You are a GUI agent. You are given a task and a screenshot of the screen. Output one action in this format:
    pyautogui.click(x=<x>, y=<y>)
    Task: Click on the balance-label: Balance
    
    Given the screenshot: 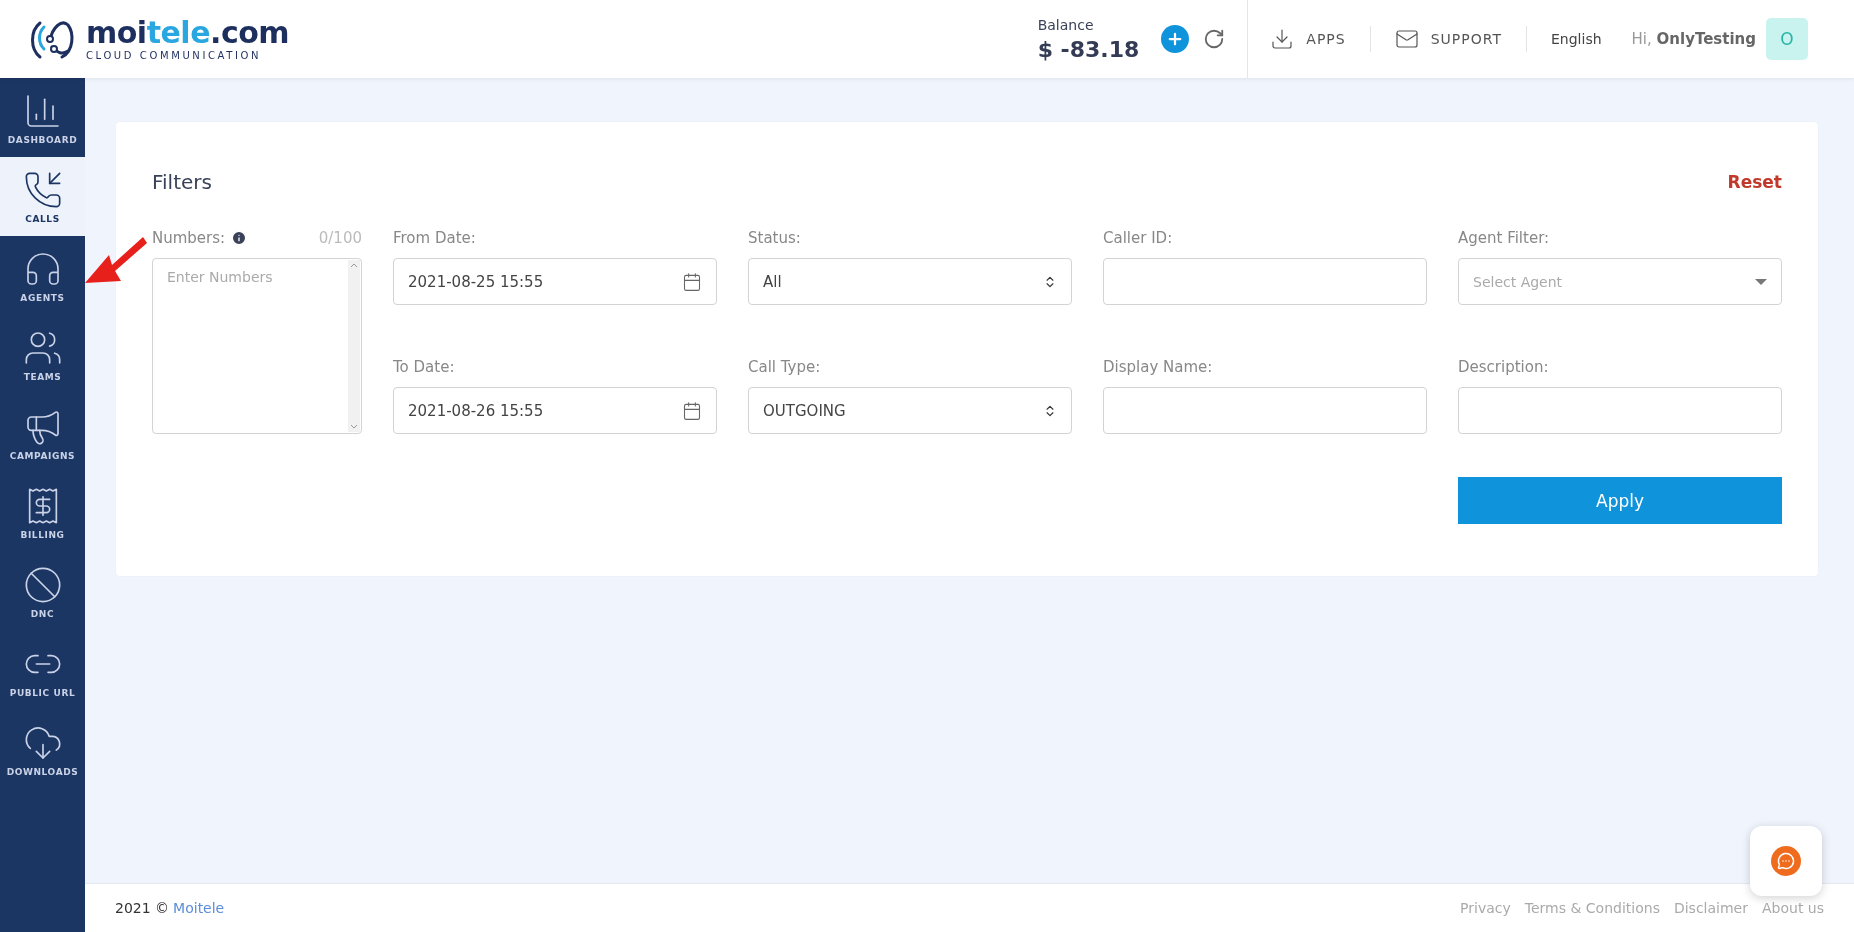 What is the action you would take?
    pyautogui.click(x=1066, y=24)
    